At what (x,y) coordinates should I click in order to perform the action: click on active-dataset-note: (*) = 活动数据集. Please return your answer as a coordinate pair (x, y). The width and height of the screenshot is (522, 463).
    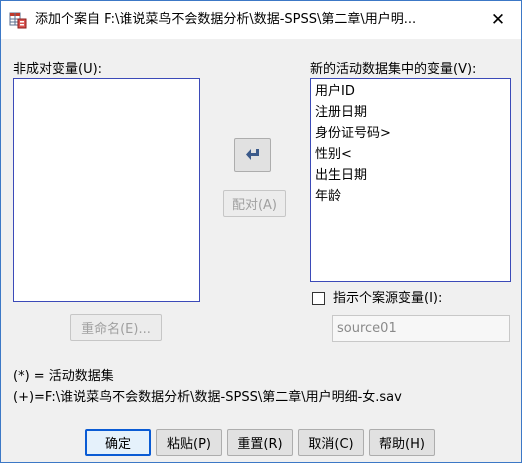
    Looking at the image, I should click on (63, 376).